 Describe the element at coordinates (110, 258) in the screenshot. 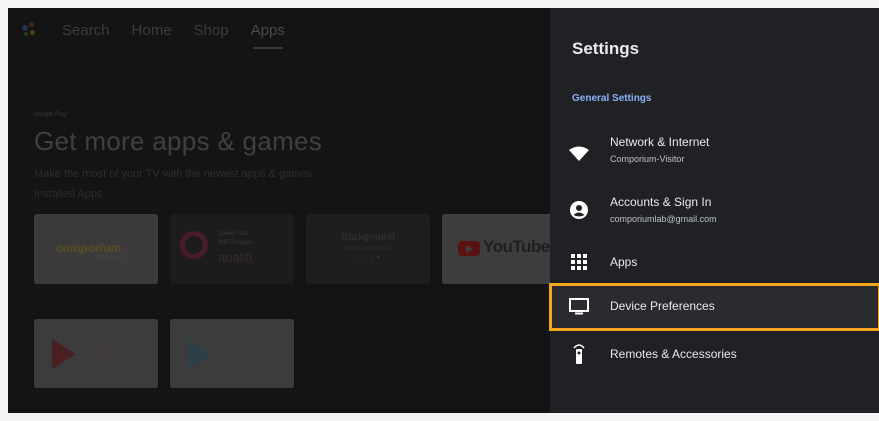

I see `comporium-sub: STREAM TV` at that location.